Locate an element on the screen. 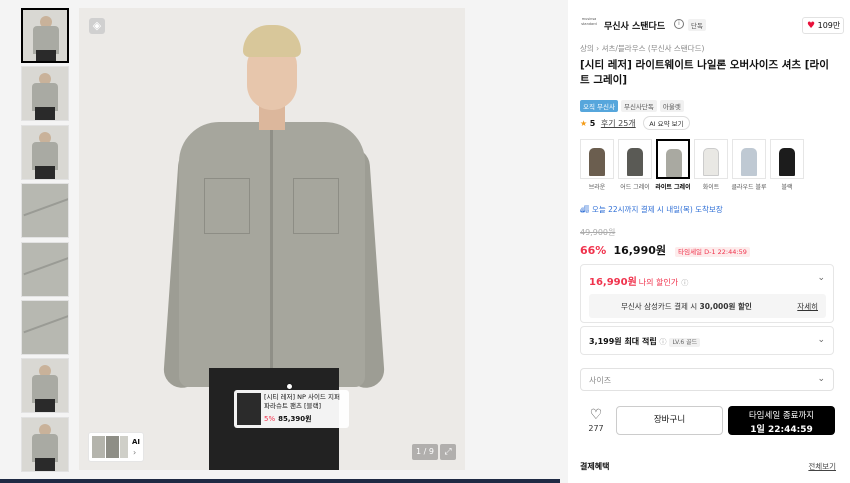 The height and width of the screenshot is (483, 850). buy-button: 타임세일 종료까지 1일 22:44:59 is located at coordinates (781, 420).